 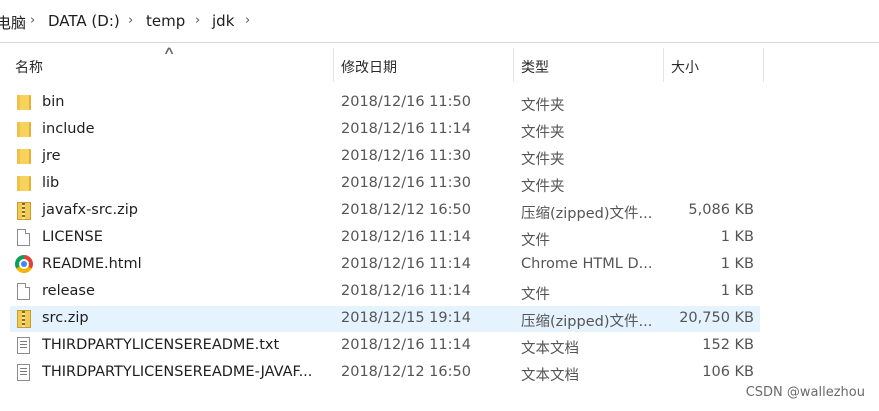 What do you see at coordinates (439, 64) in the screenshot?
I see `column-header: ∧ 名称 修改日期 类型 大小` at bounding box center [439, 64].